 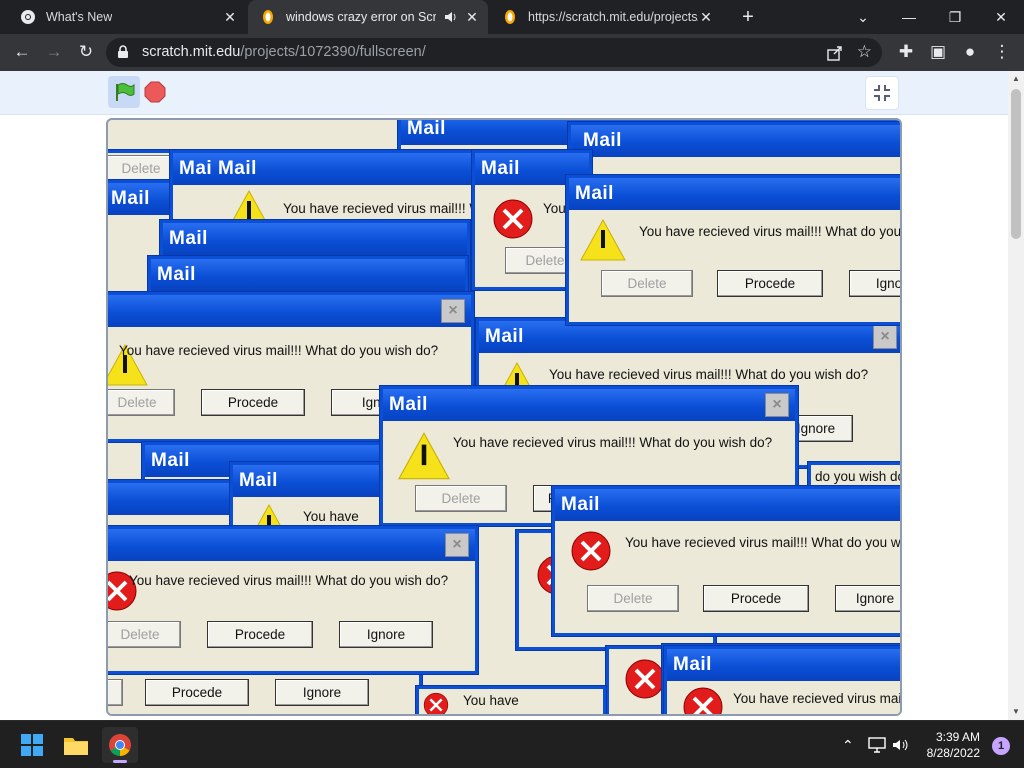 What do you see at coordinates (877, 745) in the screenshot?
I see `network-icon` at bounding box center [877, 745].